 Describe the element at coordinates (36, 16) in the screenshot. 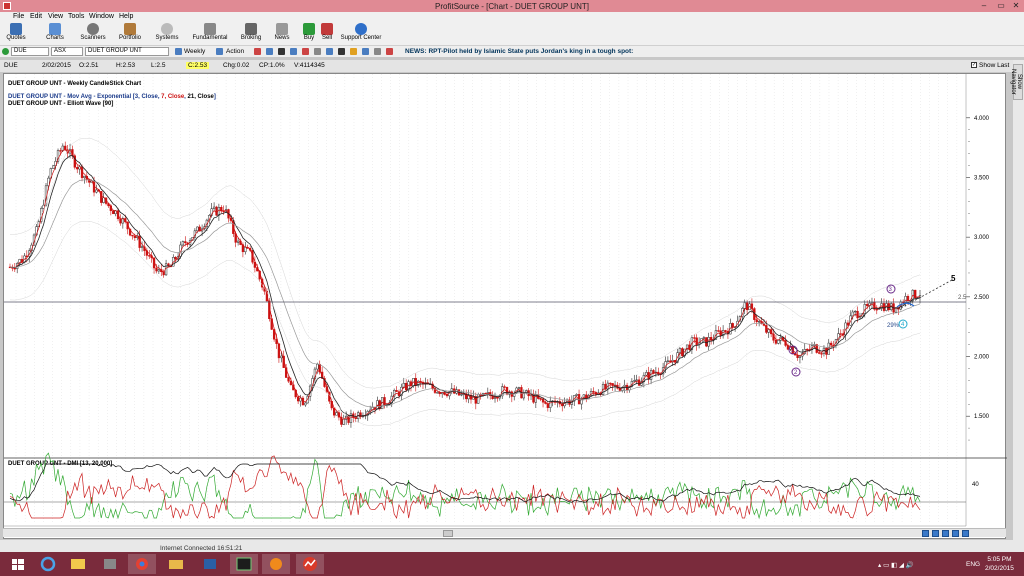

I see `menu-edit: Edit` at that location.